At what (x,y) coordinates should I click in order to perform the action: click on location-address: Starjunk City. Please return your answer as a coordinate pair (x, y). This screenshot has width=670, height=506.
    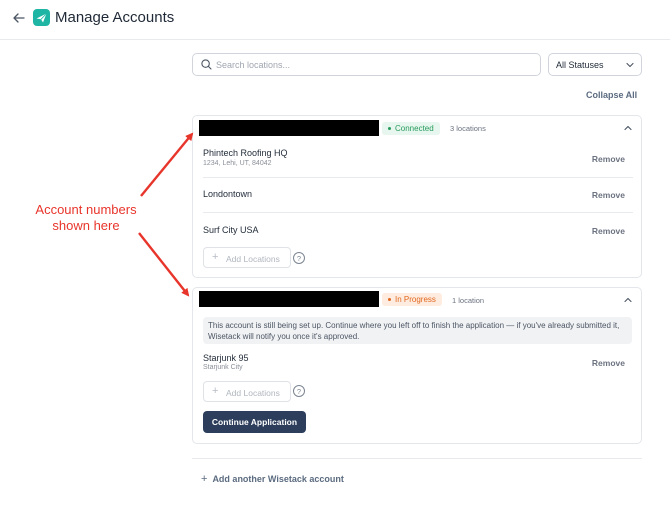
    Looking at the image, I should click on (223, 367).